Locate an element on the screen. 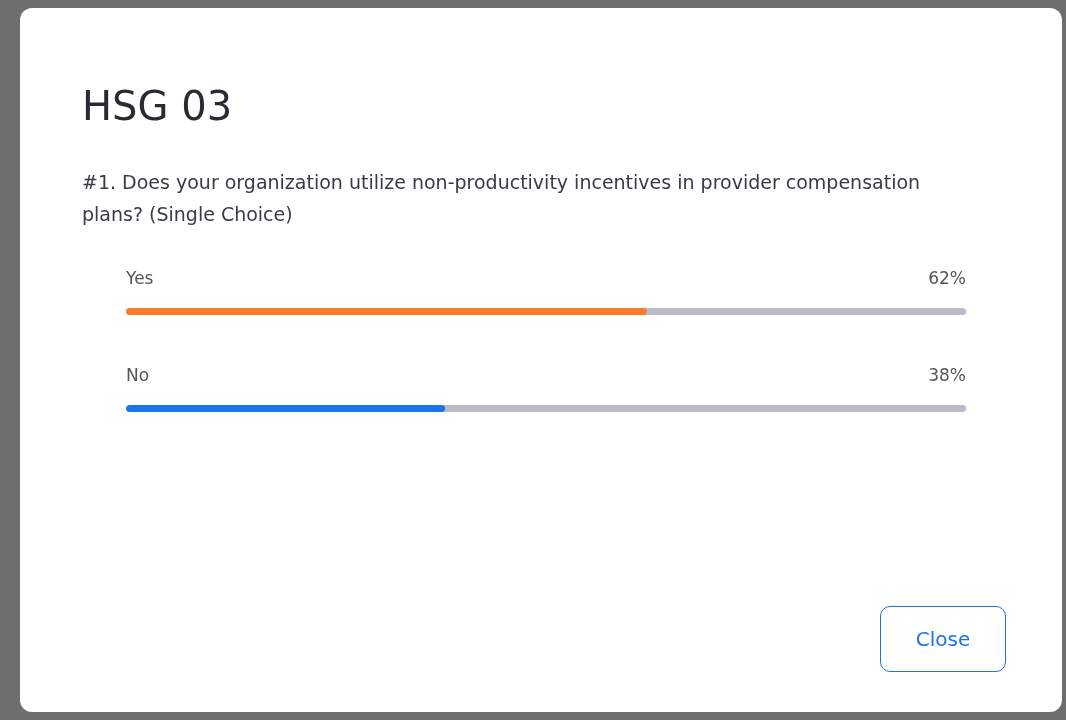 This screenshot has height=720, width=1066. question-text: #1. Does your organization utilize non-productivity incentives in provider compensation plans? (Single Choice) is located at coordinates (502, 198).